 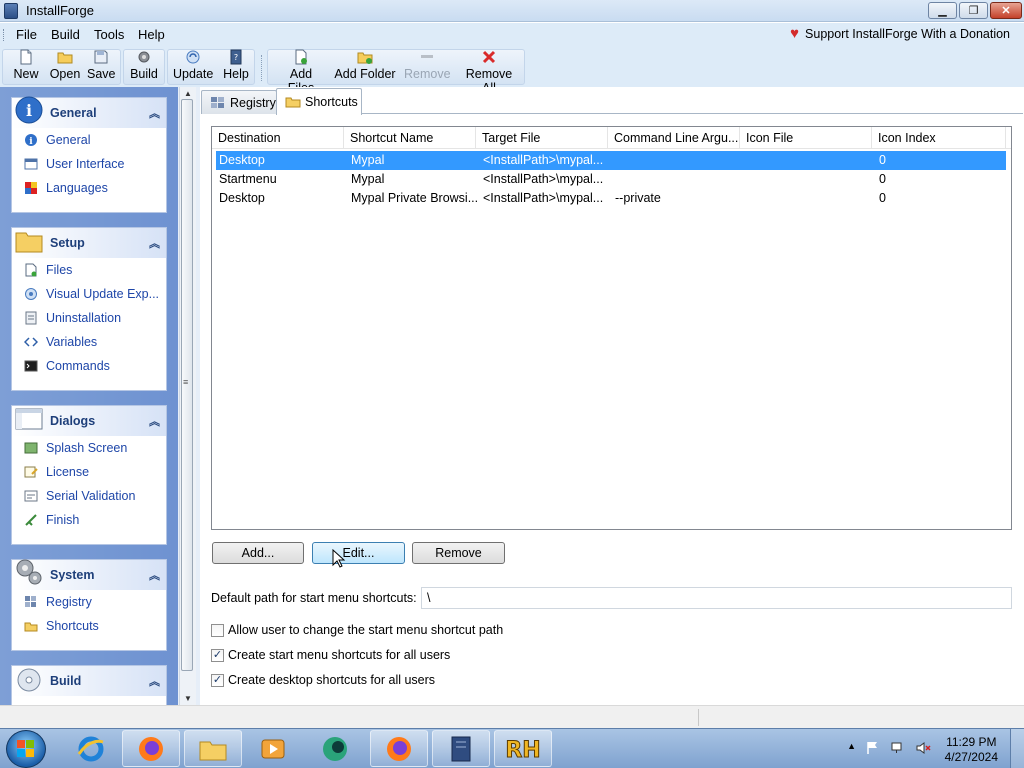 I want to click on help-button: ? Help, so click(x=236, y=65).